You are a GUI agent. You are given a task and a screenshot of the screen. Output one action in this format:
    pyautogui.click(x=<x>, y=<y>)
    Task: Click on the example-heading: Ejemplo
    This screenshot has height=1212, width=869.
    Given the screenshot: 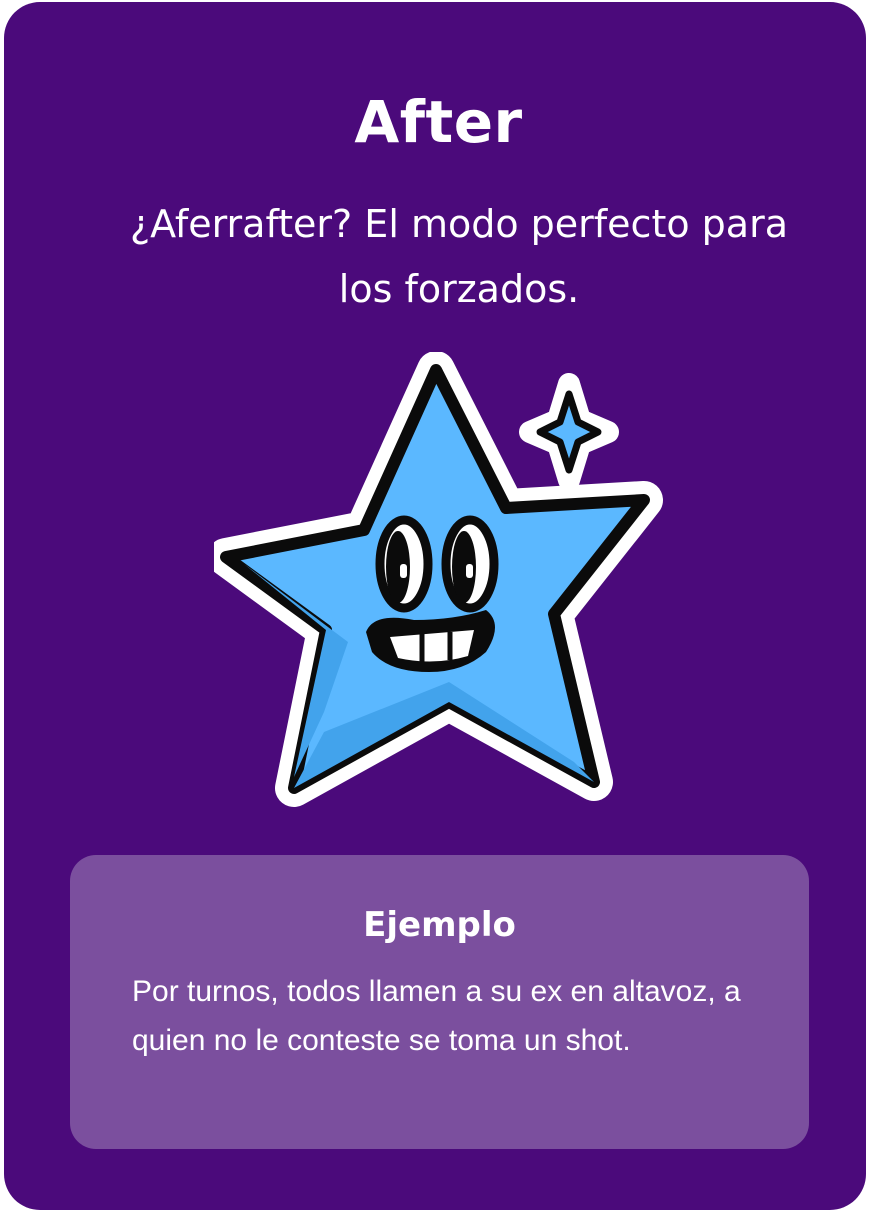 What is the action you would take?
    pyautogui.click(x=439, y=925)
    